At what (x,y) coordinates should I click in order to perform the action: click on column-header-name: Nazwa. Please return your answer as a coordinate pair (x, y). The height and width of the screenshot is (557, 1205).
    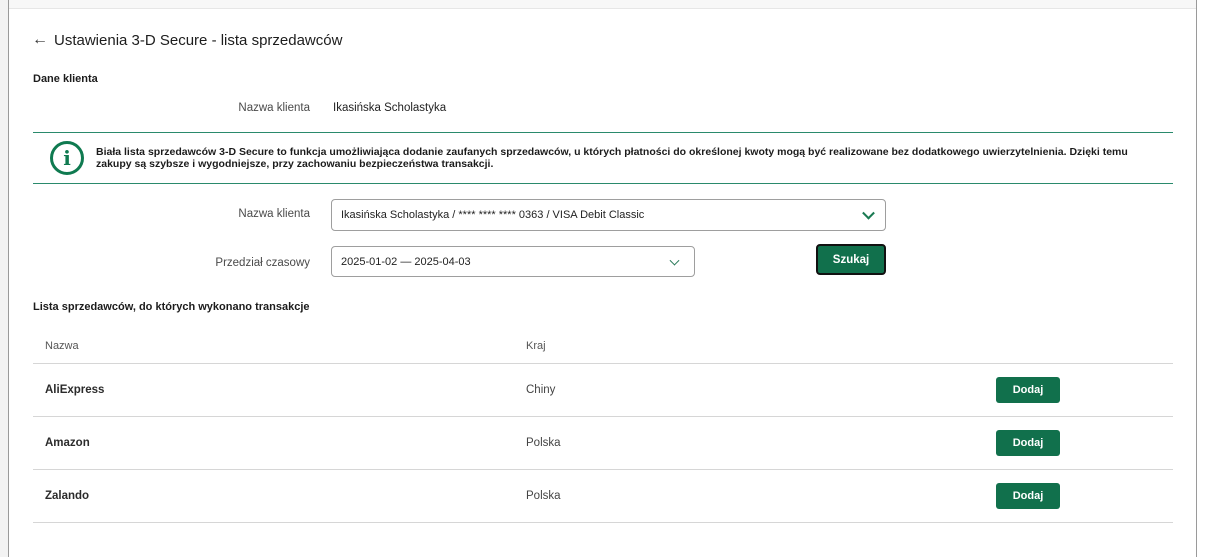
    Looking at the image, I should click on (62, 346).